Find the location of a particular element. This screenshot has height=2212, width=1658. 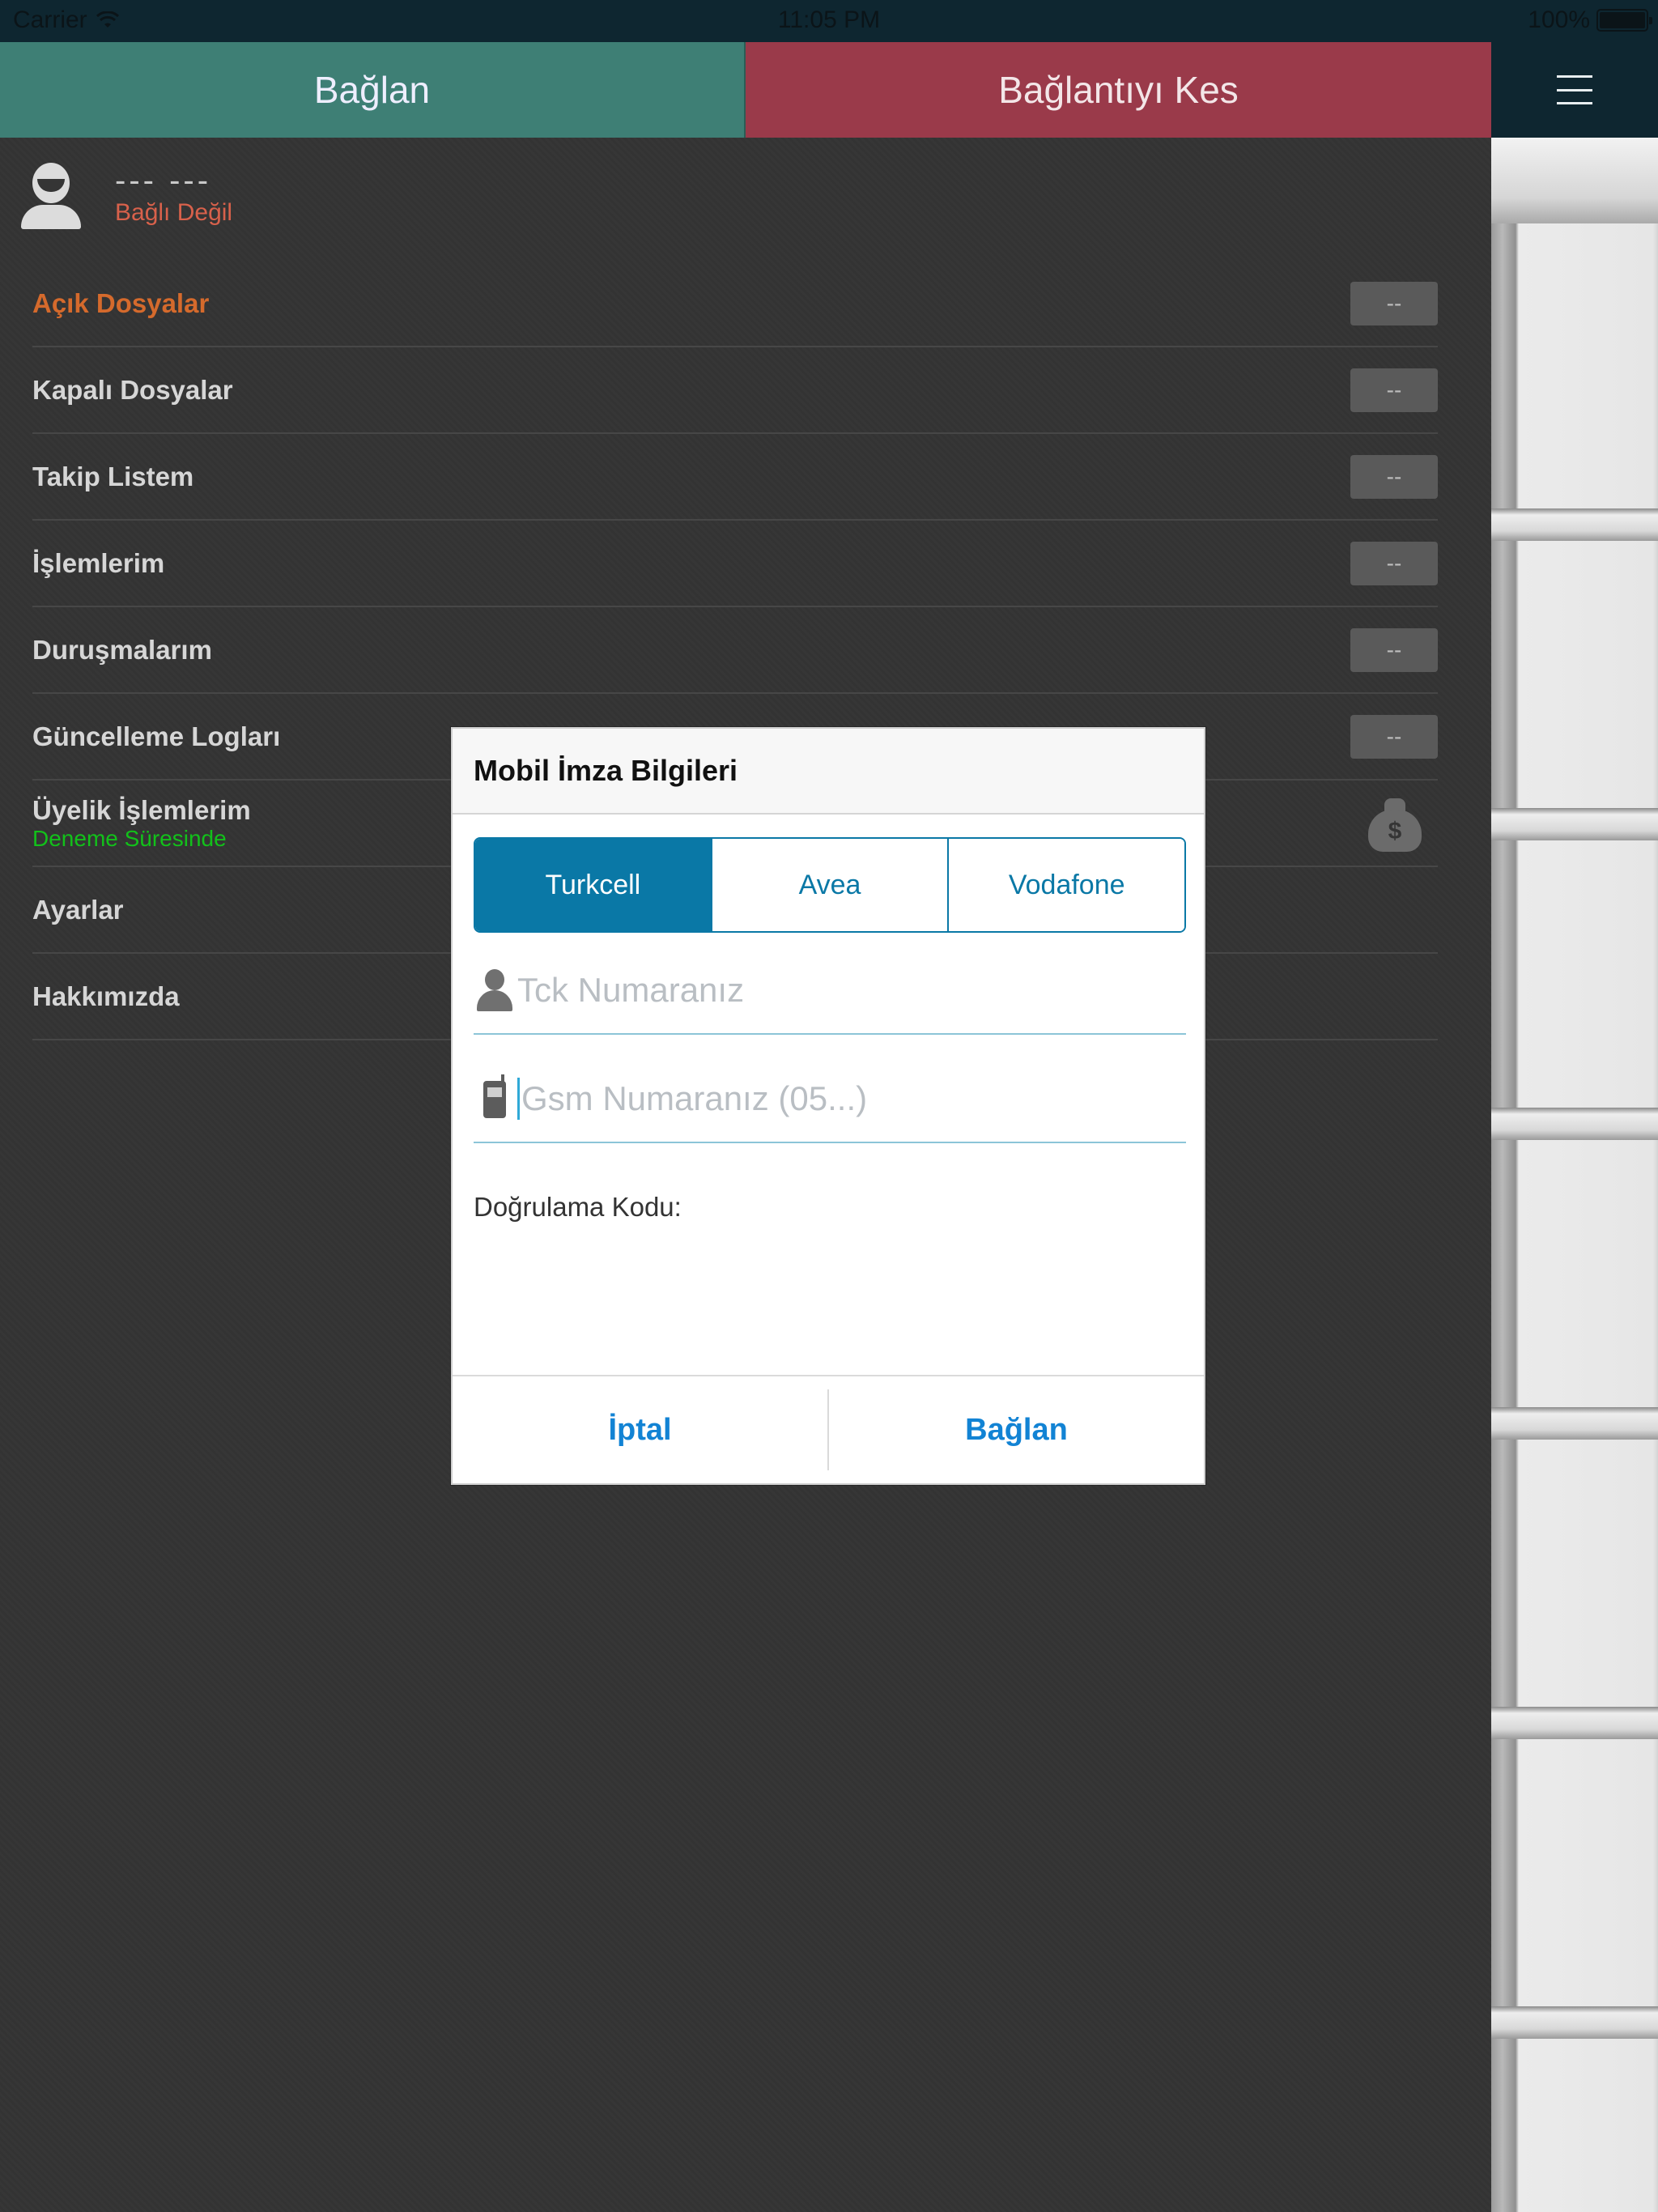

operator-tab-vodafone: Vodafone is located at coordinates (1065, 885).